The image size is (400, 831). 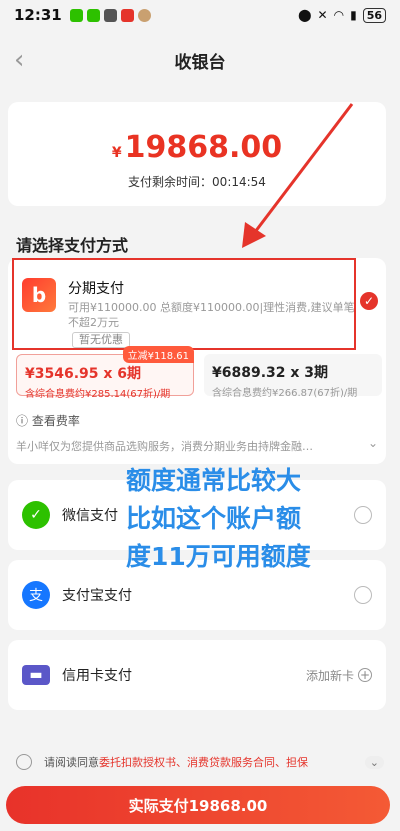 I want to click on pay-button: 实际支付19868.00, so click(x=198, y=805).